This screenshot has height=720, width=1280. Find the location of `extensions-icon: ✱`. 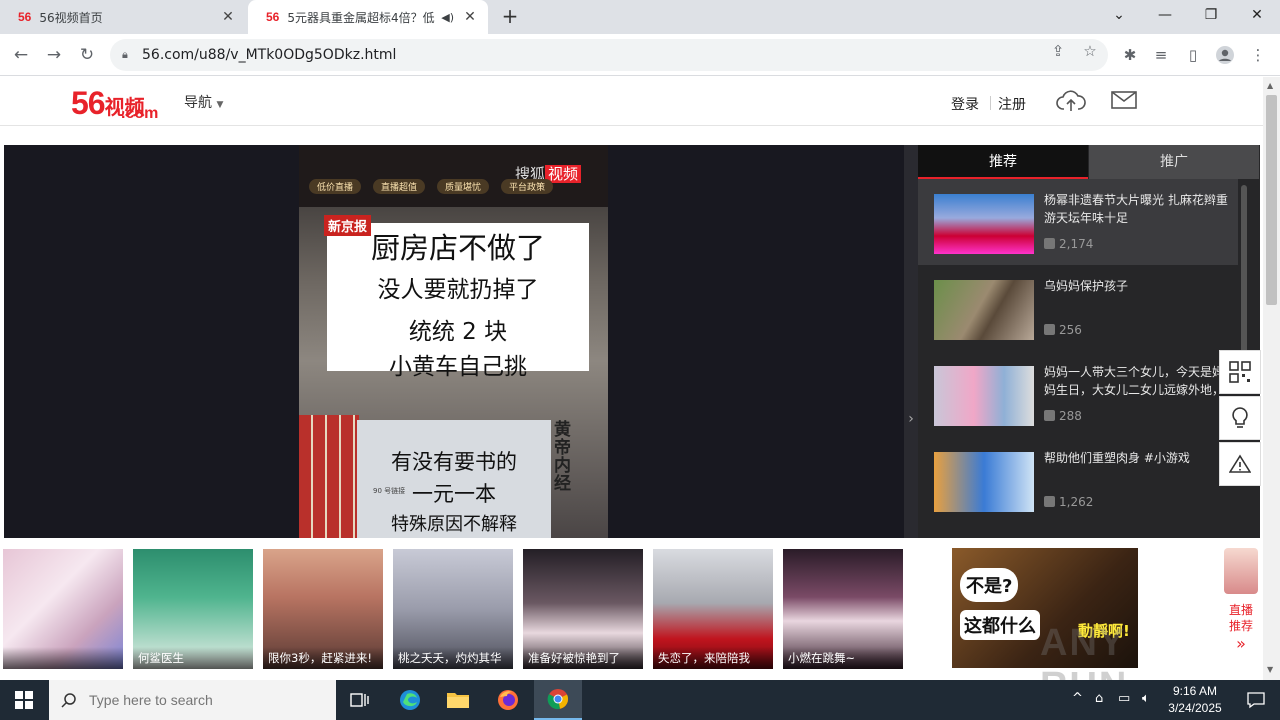

extensions-icon: ✱ is located at coordinates (1130, 55).